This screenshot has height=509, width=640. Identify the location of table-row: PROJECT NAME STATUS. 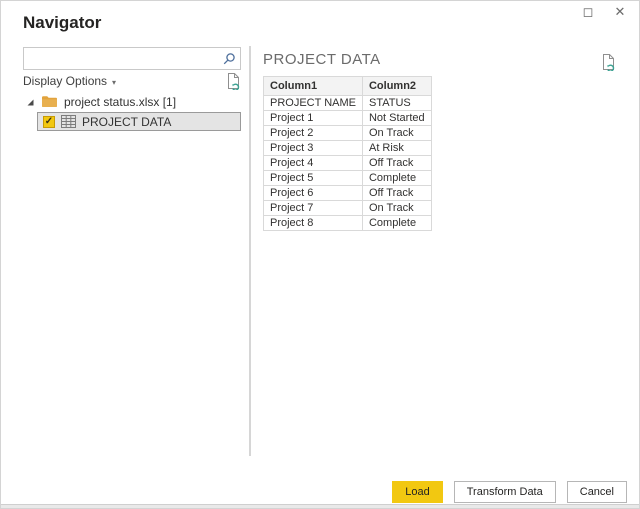
(347, 103).